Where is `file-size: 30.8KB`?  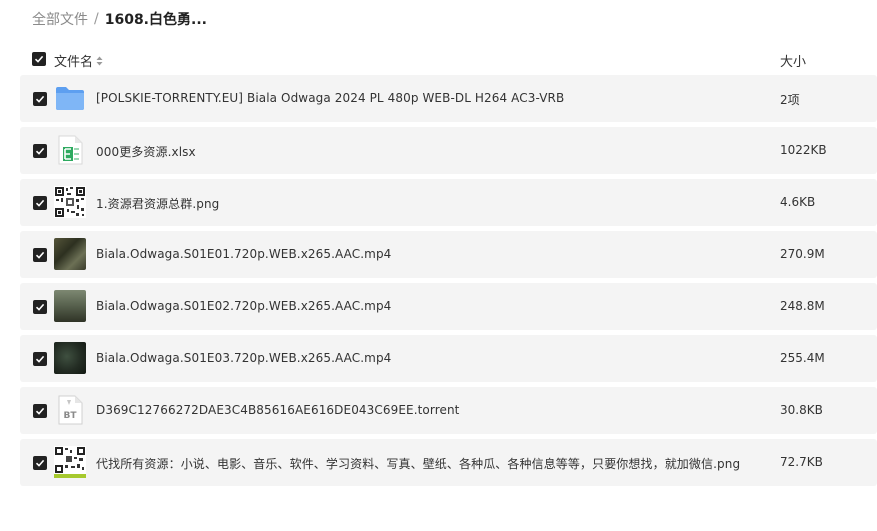
file-size: 30.8KB is located at coordinates (801, 410).